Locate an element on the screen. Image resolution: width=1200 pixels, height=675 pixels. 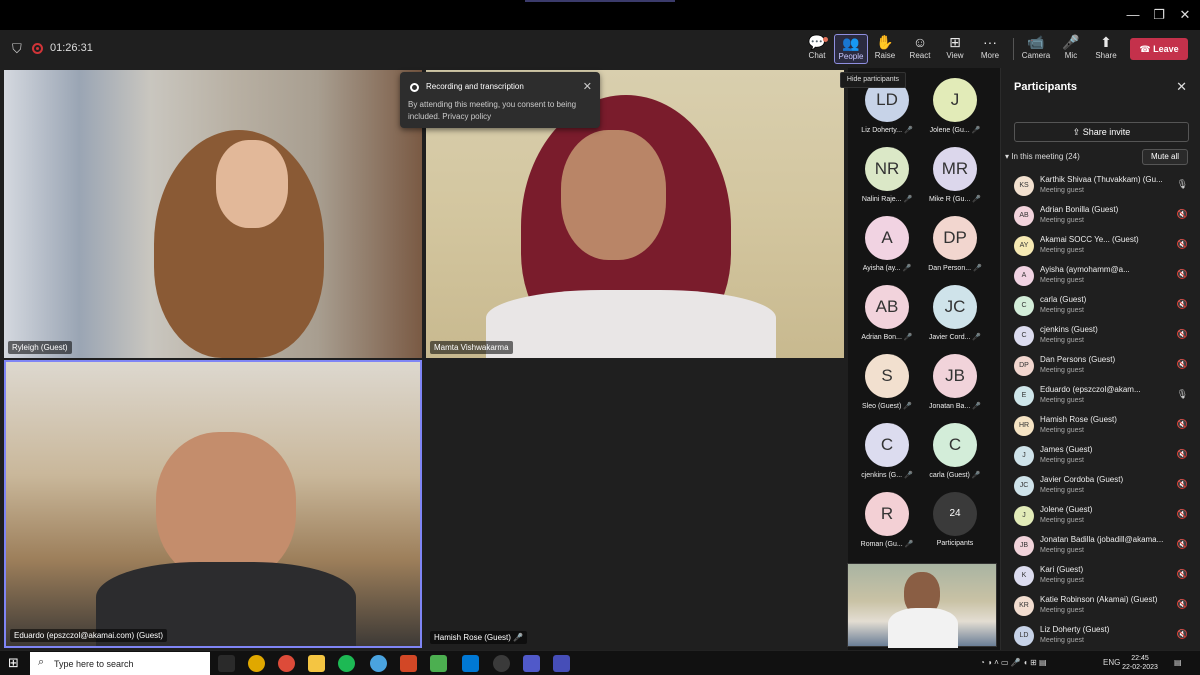
participant-row: DP Dan Persons (Guest) Meeting guest 🔇 is located at coordinates (1104, 366).